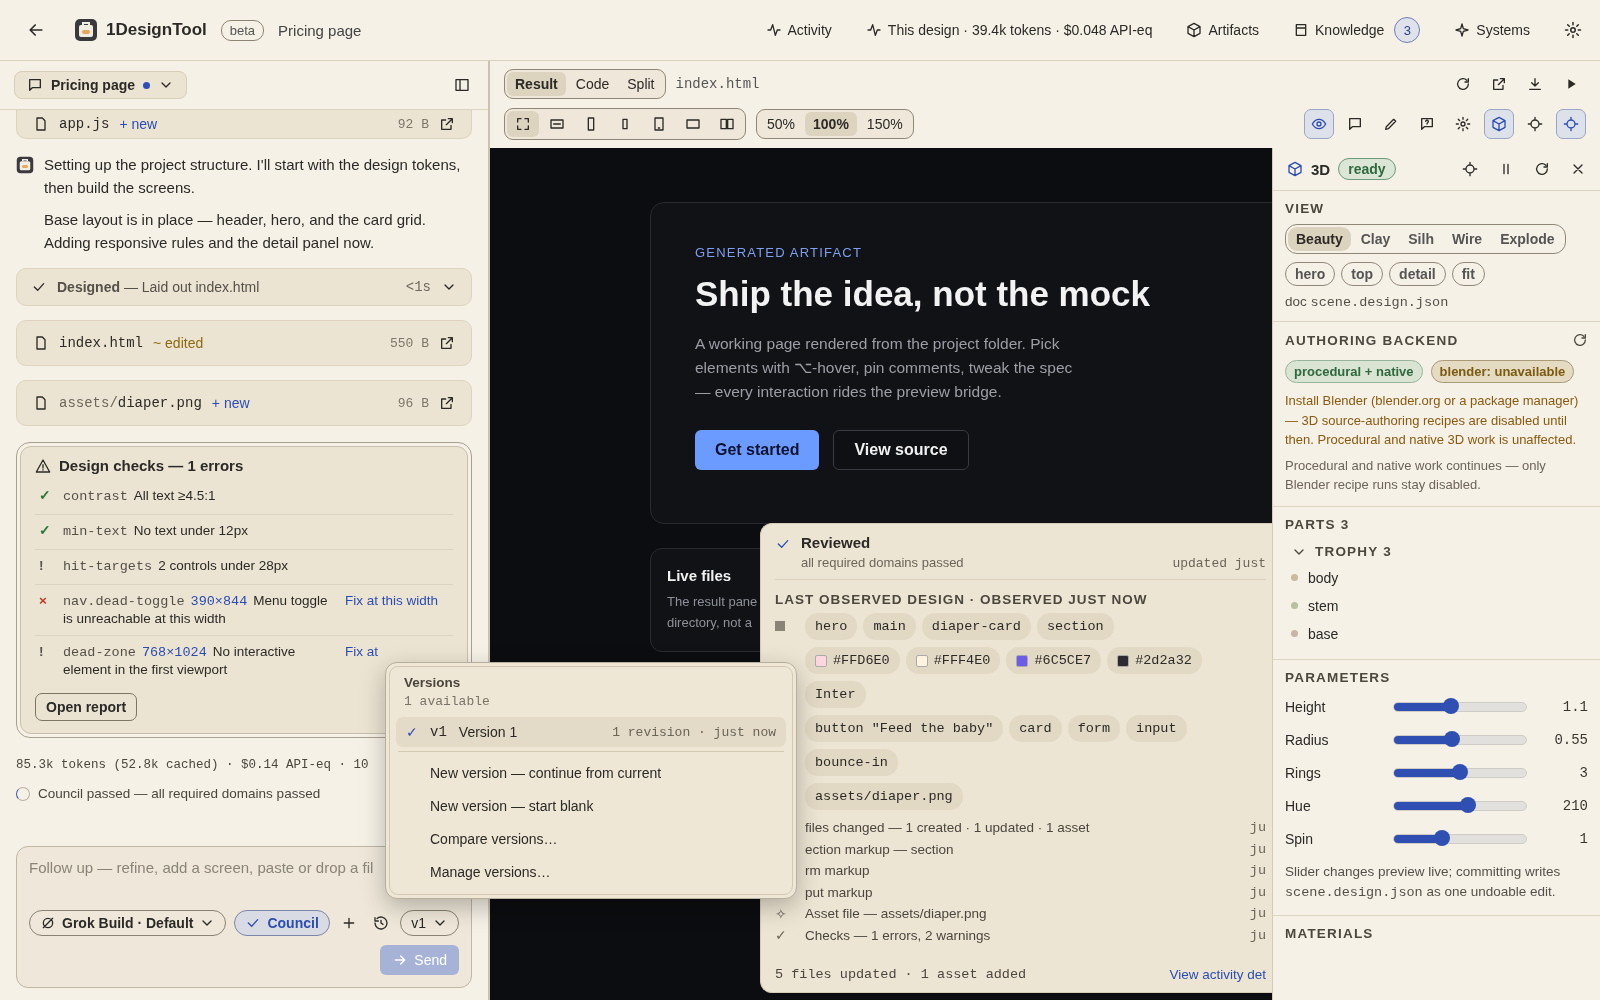 The height and width of the screenshot is (1000, 1600). Describe the element at coordinates (101, 85) in the screenshot. I see `session-dropdown: Pricing page` at that location.